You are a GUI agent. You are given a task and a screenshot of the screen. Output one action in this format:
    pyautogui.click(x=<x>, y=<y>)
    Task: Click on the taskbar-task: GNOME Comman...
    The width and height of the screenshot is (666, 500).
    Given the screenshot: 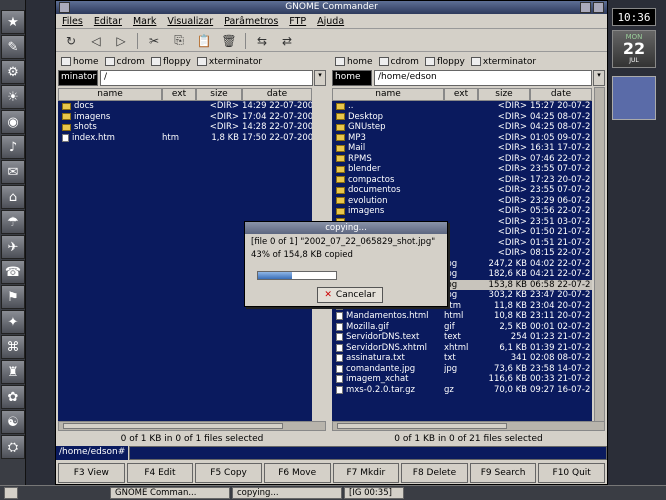 What is the action you would take?
    pyautogui.click(x=170, y=493)
    